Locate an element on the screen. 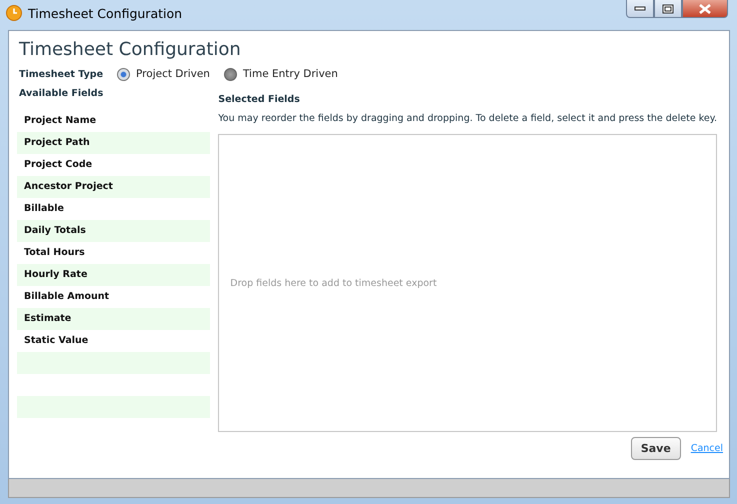 The width and height of the screenshot is (737, 504). field-item: Project Code is located at coordinates (113, 165).